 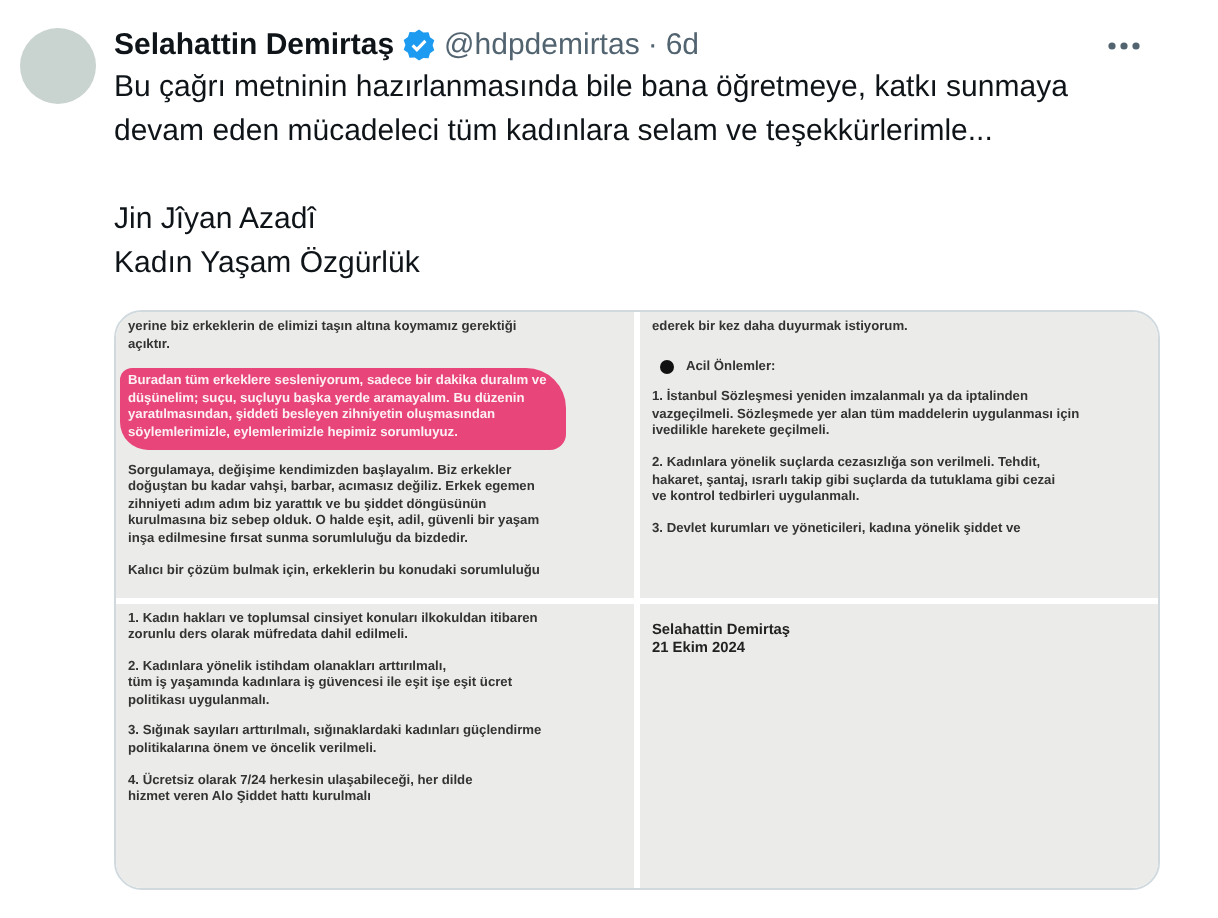 I want to click on post-text: Kadın Yaşam Özgürlük, so click(x=268, y=264).